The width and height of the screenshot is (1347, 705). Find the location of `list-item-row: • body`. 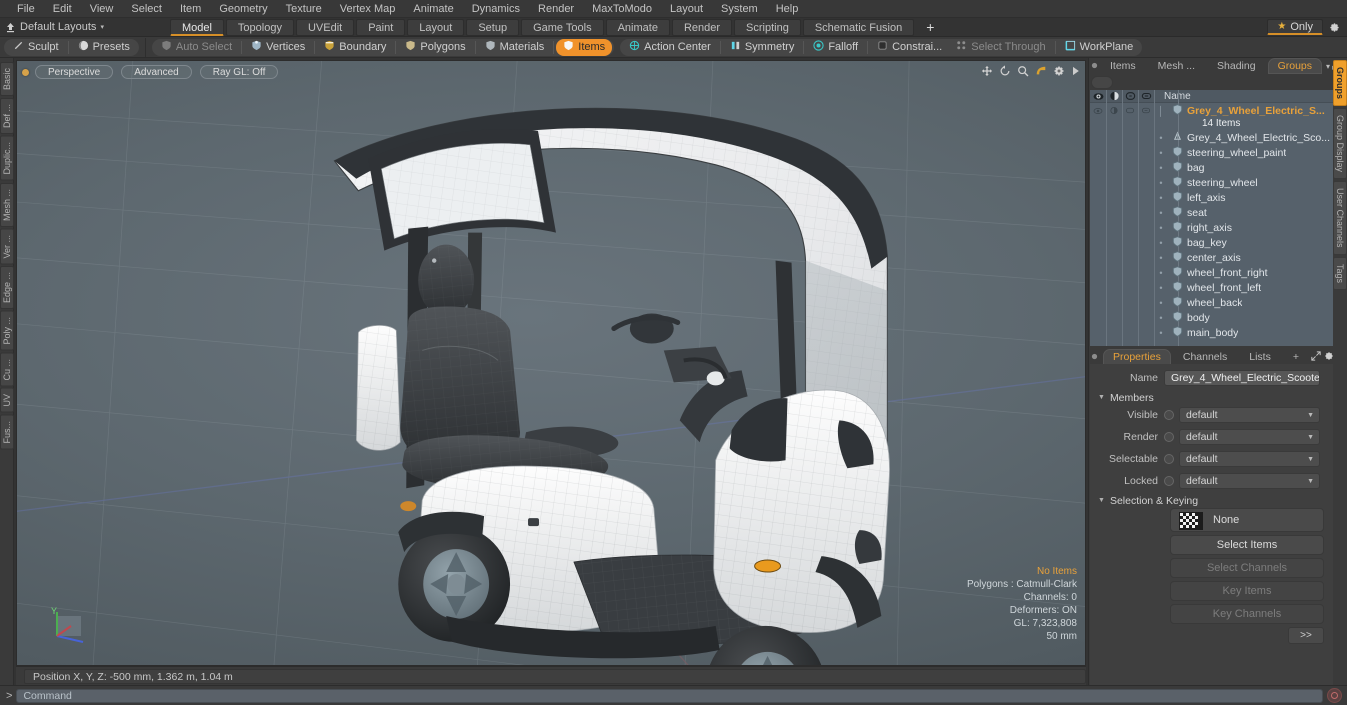

list-item-row: • body is located at coordinates (1218, 317).